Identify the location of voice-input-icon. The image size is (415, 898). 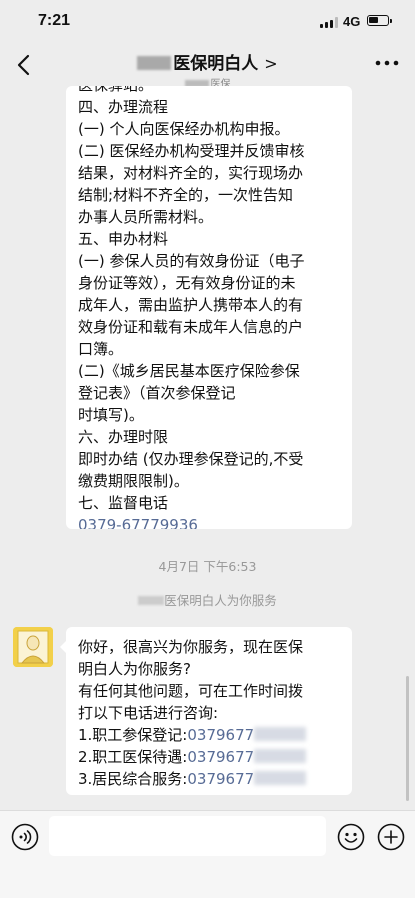
(25, 837).